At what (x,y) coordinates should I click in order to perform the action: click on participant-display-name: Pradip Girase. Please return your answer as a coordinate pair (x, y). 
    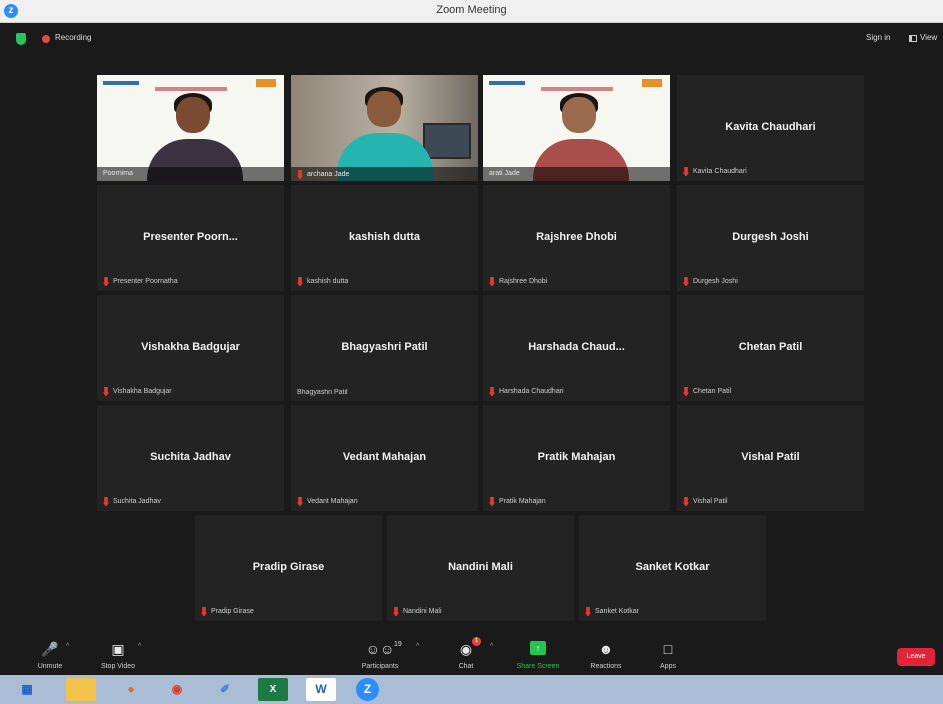
    Looking at the image, I should click on (288, 567).